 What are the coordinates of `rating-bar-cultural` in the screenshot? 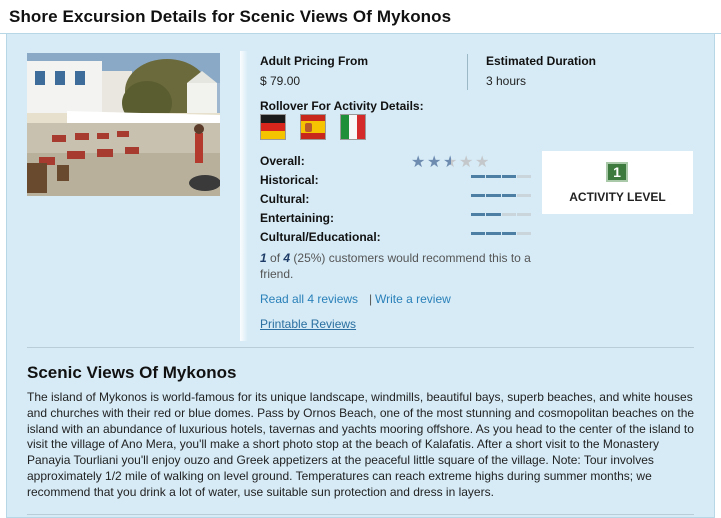 It's located at (501, 196).